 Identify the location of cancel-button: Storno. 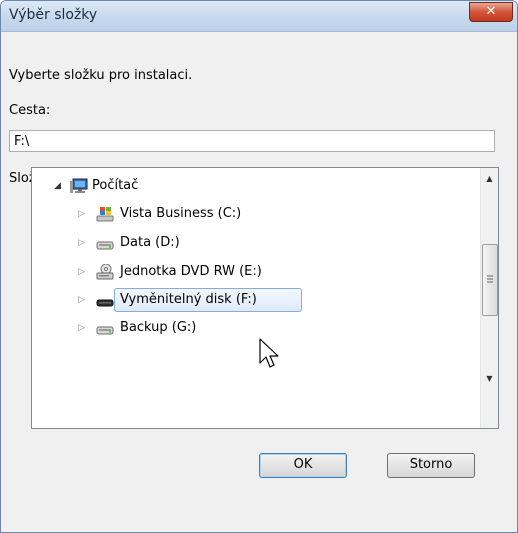
(431, 465).